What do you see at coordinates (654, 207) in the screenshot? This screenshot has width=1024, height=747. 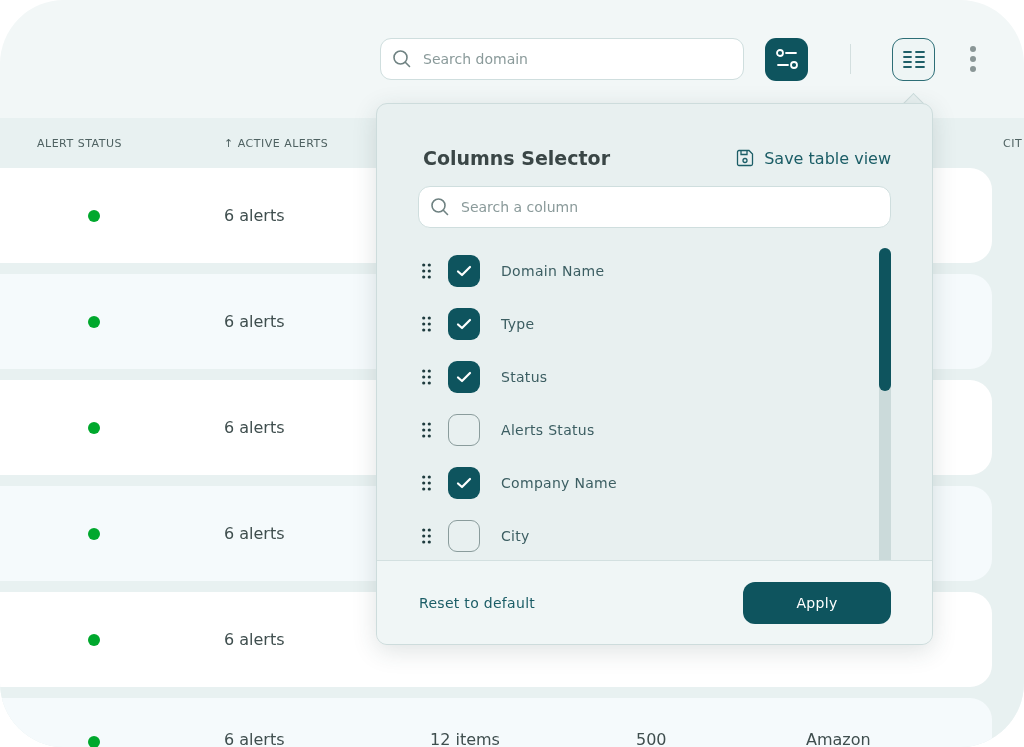 I see `column-search-field: Search a column` at bounding box center [654, 207].